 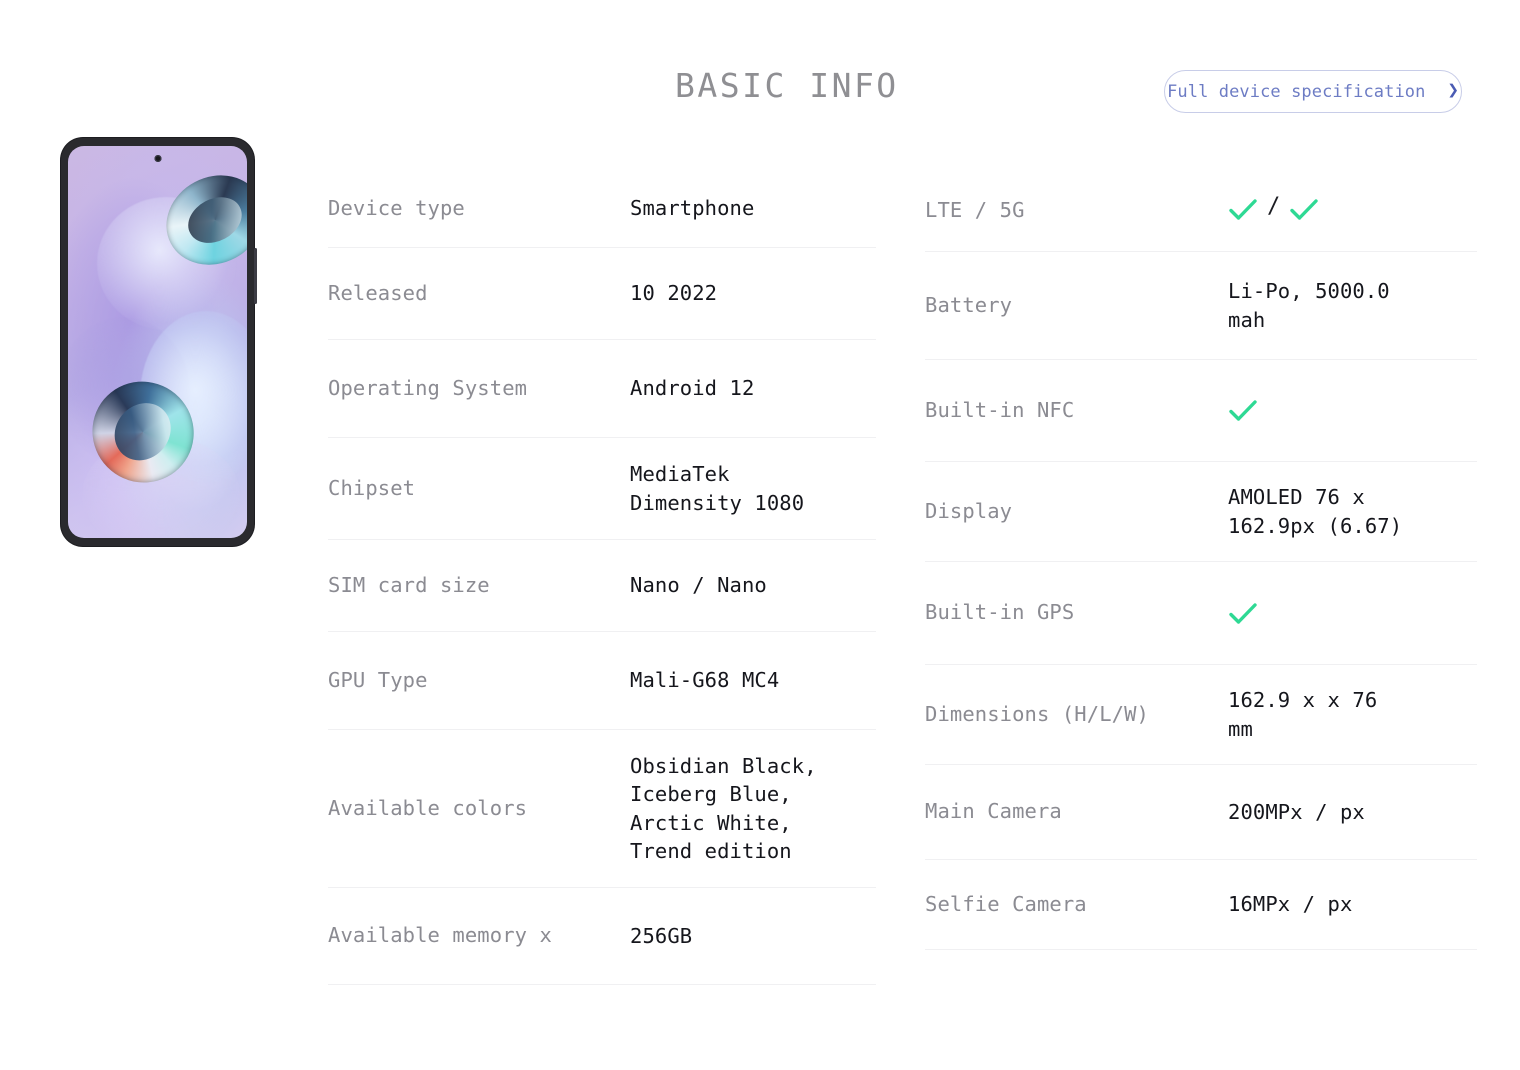 What do you see at coordinates (969, 304) in the screenshot?
I see `spec-label: Battery` at bounding box center [969, 304].